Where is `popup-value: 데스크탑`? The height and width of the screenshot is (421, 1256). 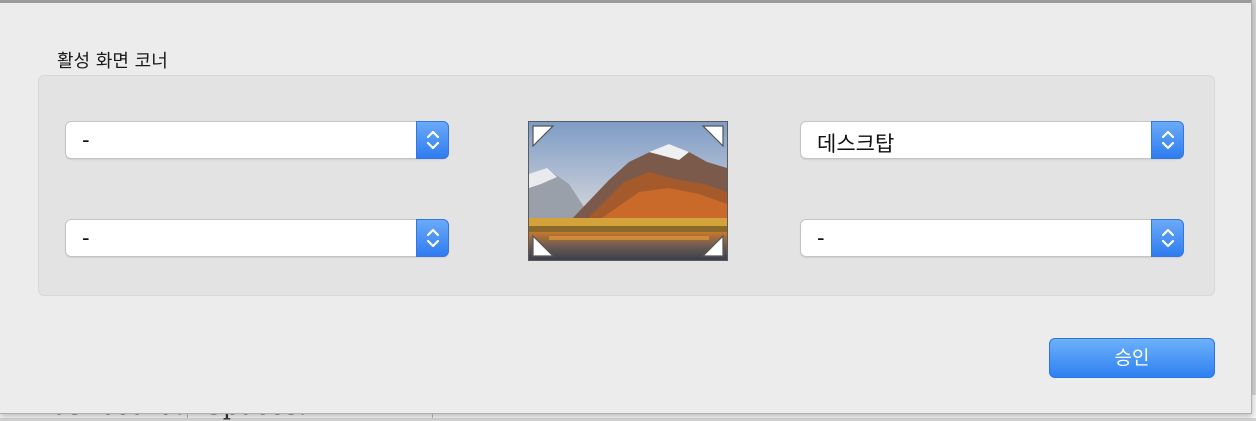
popup-value: 데스크탑 is located at coordinates (856, 144).